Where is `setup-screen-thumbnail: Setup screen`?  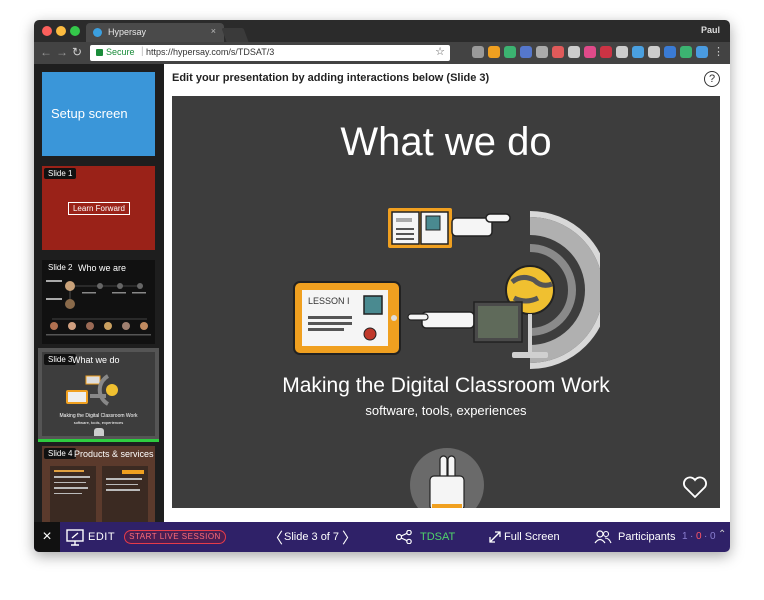
setup-screen-thumbnail: Setup screen is located at coordinates (98, 114).